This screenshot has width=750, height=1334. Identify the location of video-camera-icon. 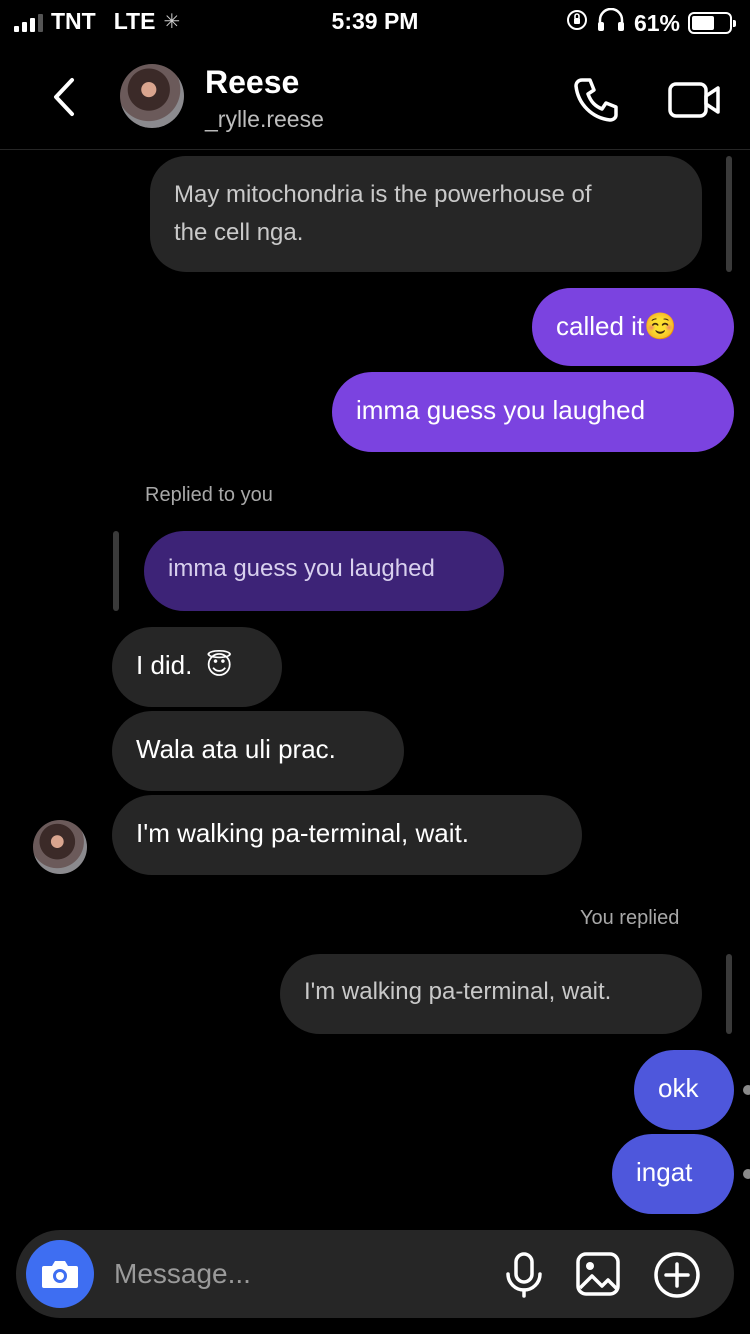
(694, 100).